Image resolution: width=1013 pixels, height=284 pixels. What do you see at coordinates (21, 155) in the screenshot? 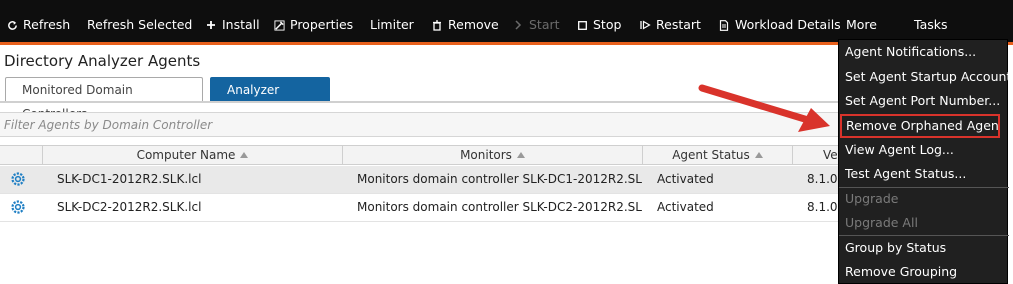
I see `icon-column-header` at bounding box center [21, 155].